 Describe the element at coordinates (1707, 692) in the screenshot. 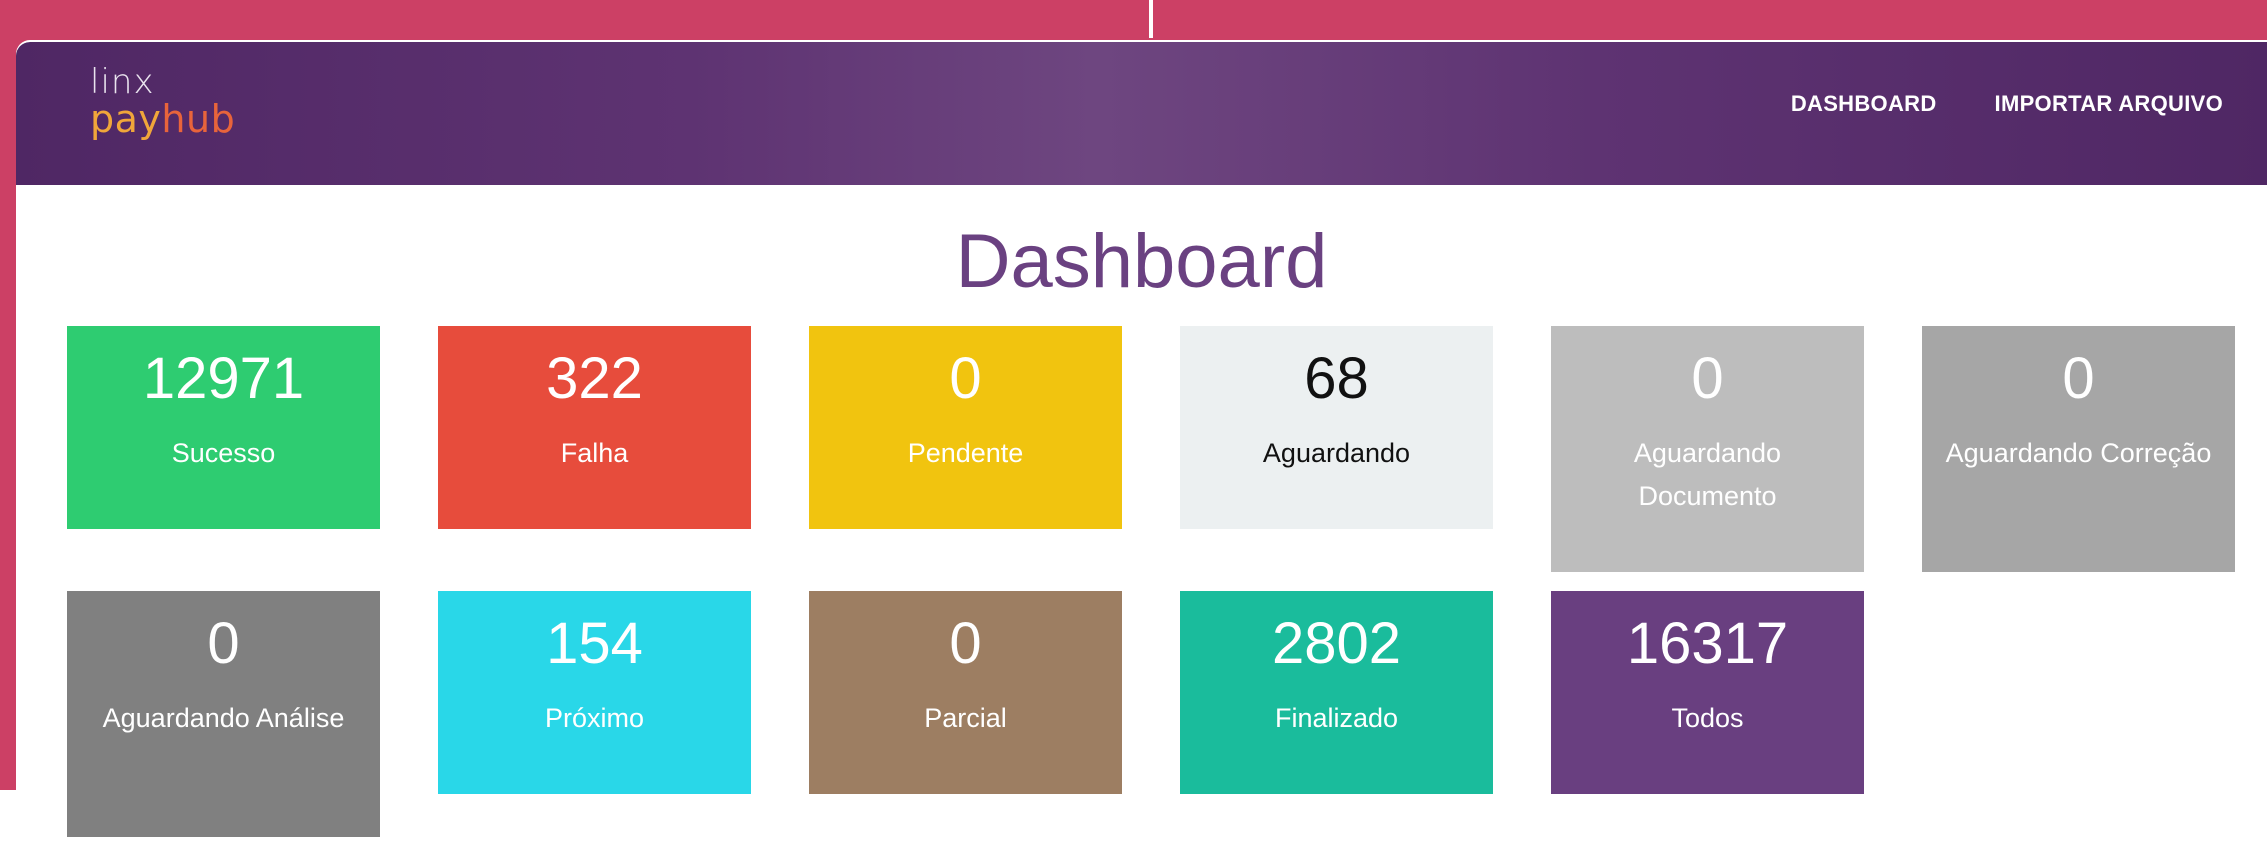

I see `tile-todos: 16317 Todos` at that location.